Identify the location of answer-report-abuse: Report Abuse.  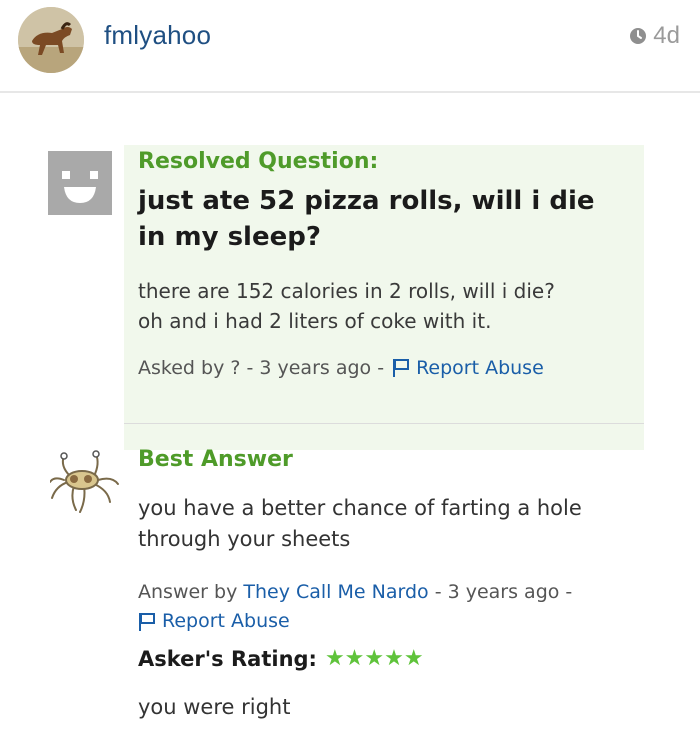
(214, 621).